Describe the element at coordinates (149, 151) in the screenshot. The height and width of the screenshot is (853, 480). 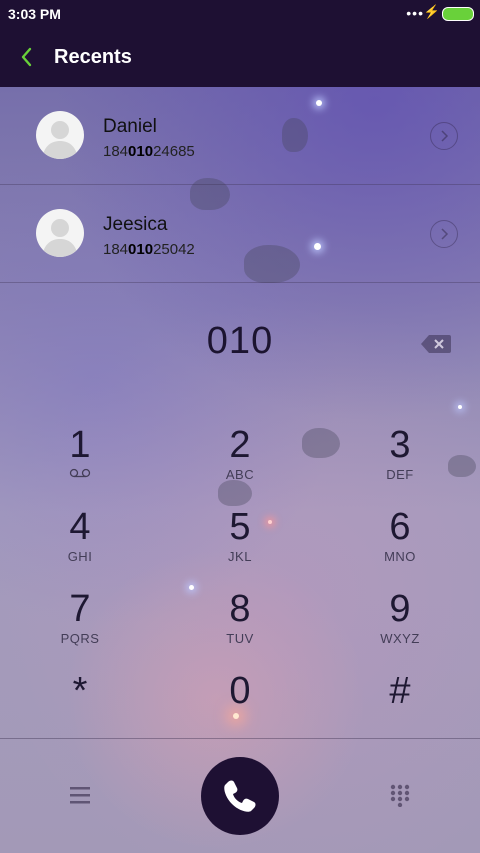
I see `contact-number: 18401024685` at that location.